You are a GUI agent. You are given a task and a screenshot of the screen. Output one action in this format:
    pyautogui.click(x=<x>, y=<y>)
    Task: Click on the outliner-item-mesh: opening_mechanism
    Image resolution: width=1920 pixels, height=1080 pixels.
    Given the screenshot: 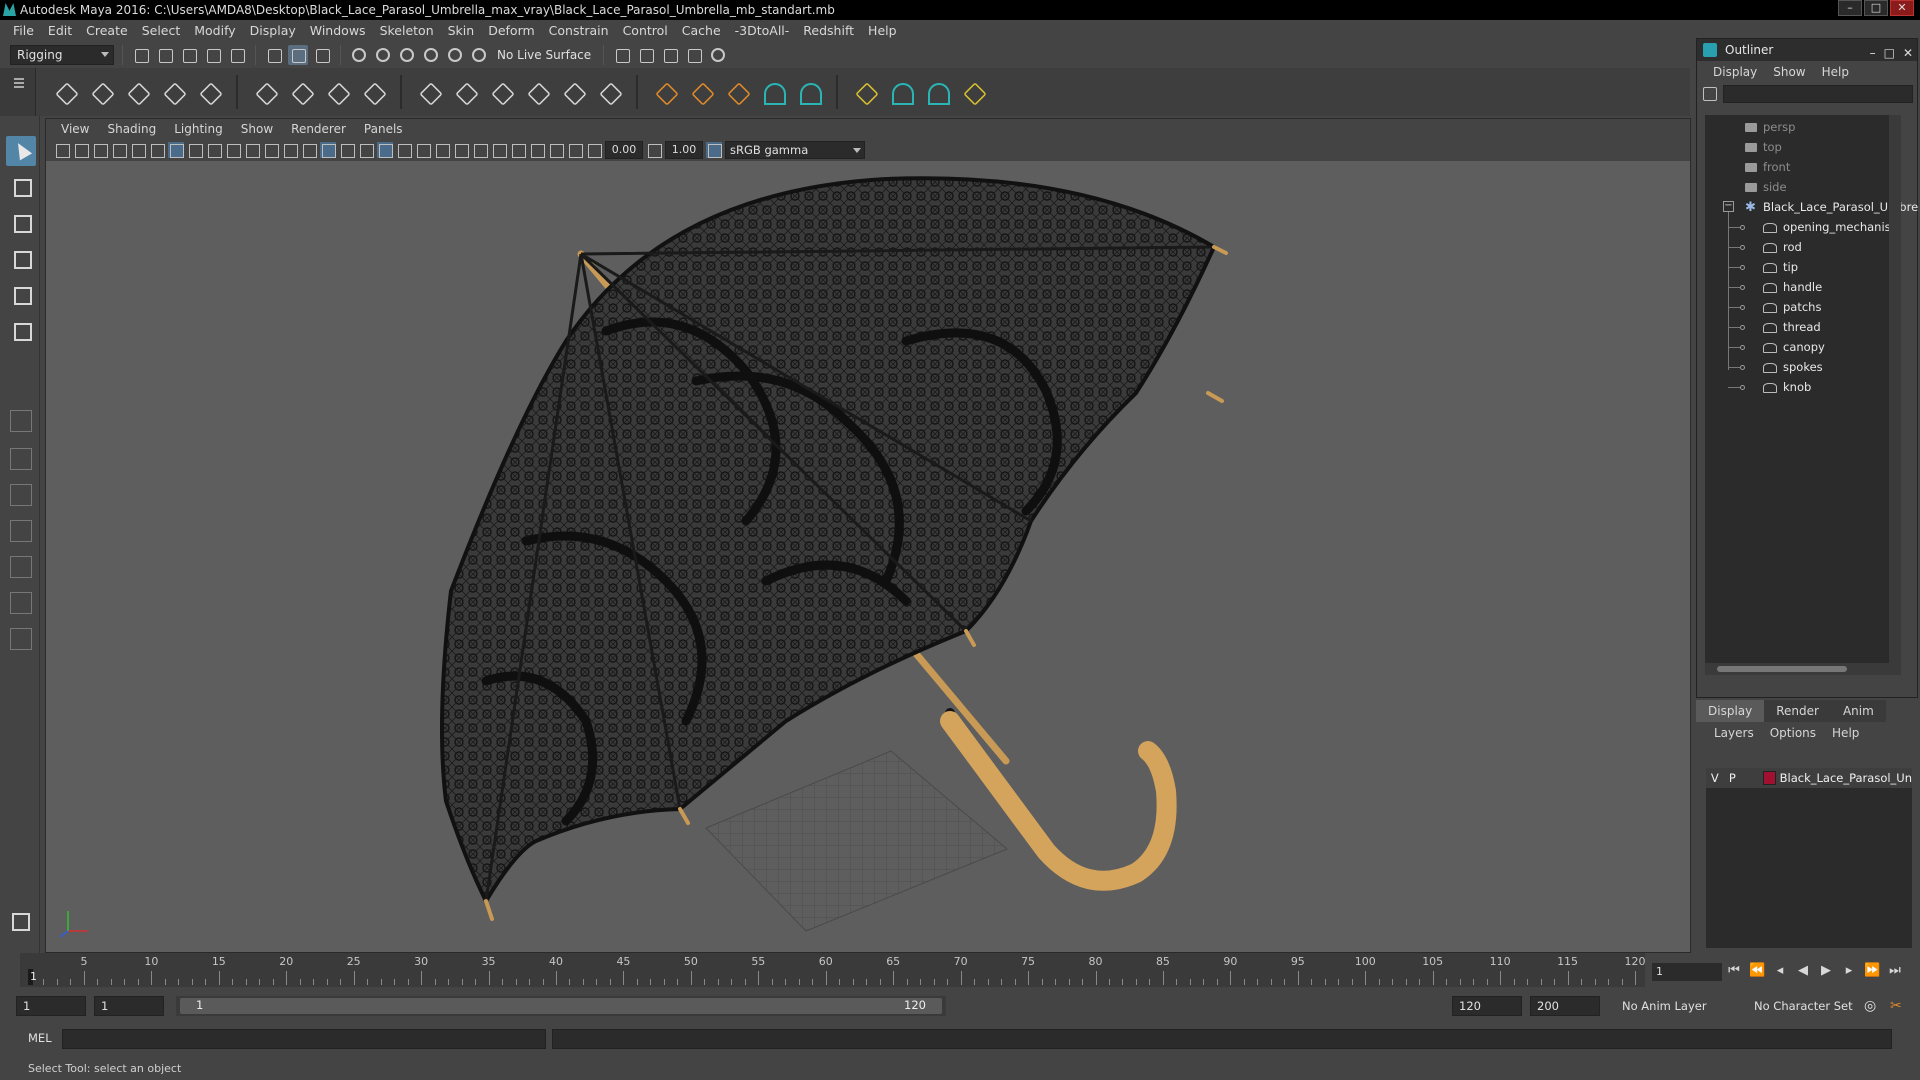 What is the action you would take?
    pyautogui.click(x=1832, y=227)
    